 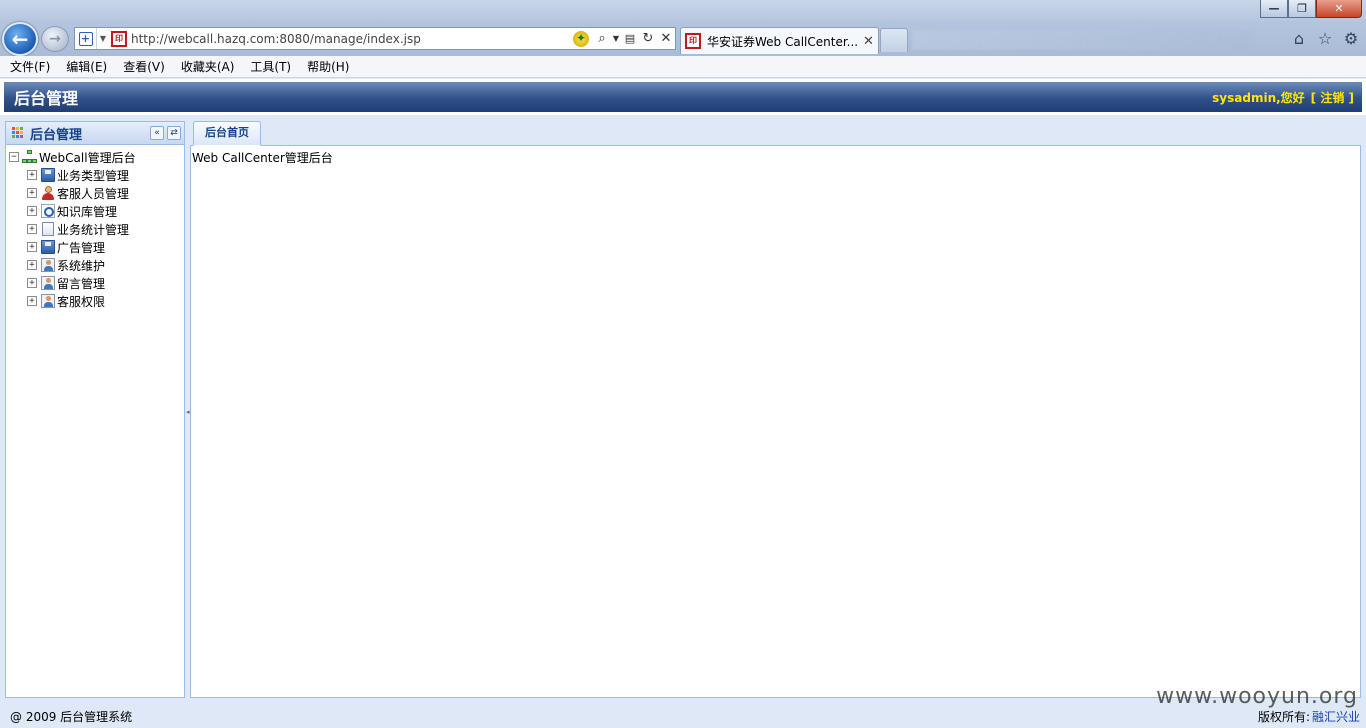 I want to click on menu-tools: 工具(T), so click(x=270, y=67).